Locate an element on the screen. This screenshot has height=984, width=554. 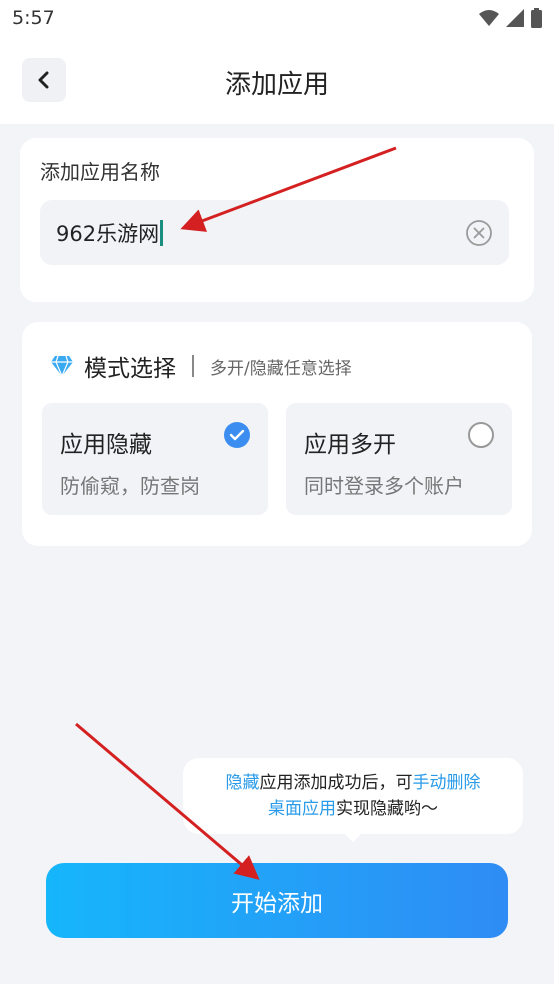
tooltip-tail is located at coordinates (353, 837).